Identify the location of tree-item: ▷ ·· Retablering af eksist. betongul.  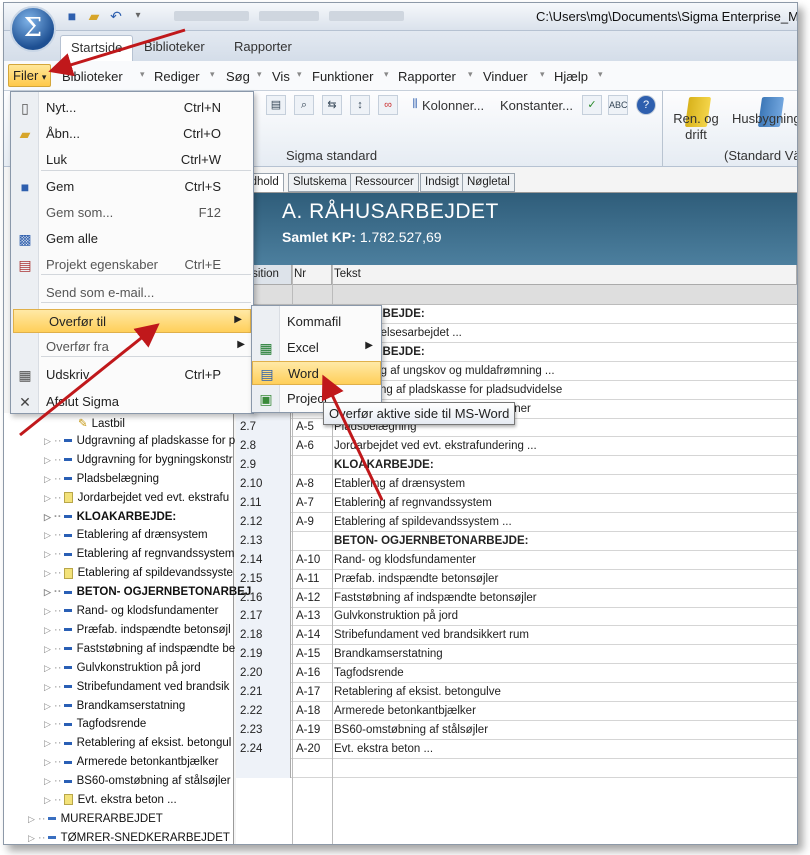
(137, 743).